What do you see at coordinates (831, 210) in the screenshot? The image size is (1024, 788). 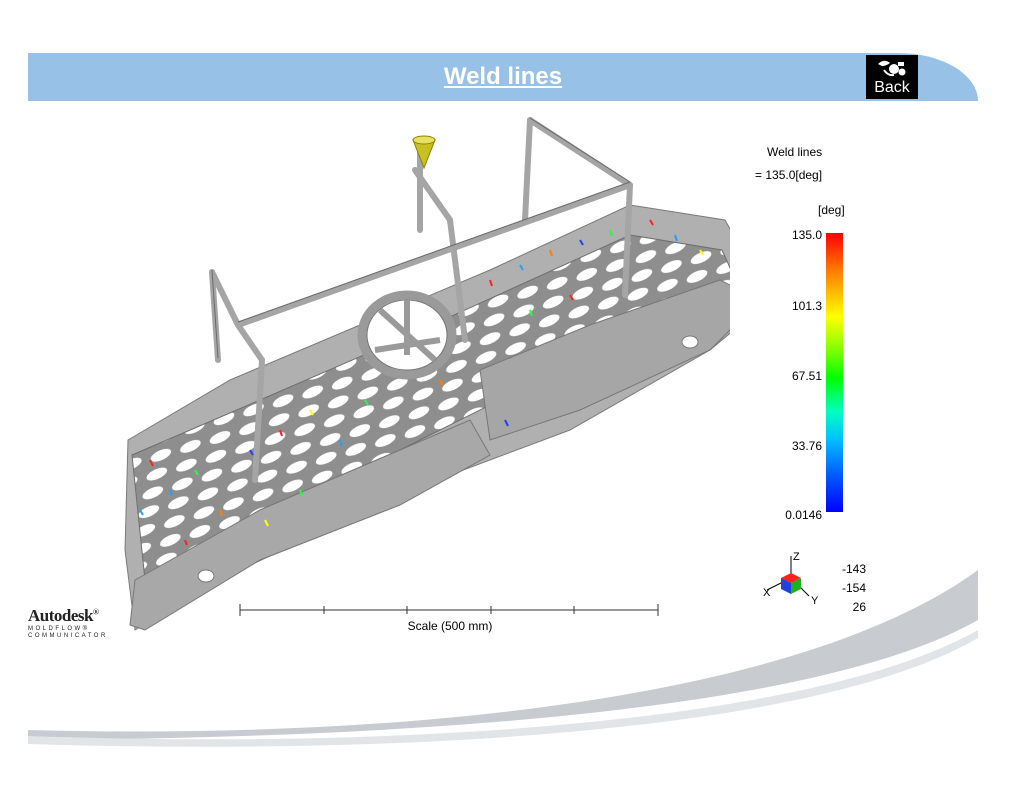 I see `legend-unit: [deg]` at bounding box center [831, 210].